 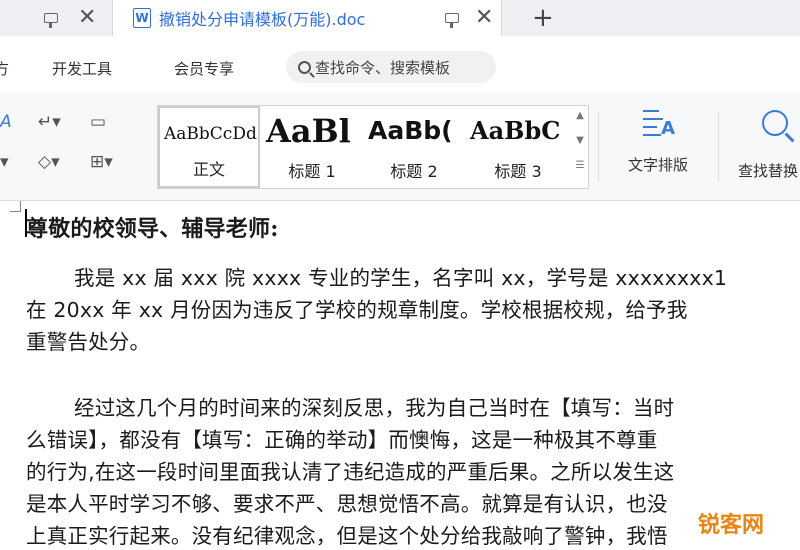 I want to click on line-spacing-icon: ↵▾, so click(x=49, y=122).